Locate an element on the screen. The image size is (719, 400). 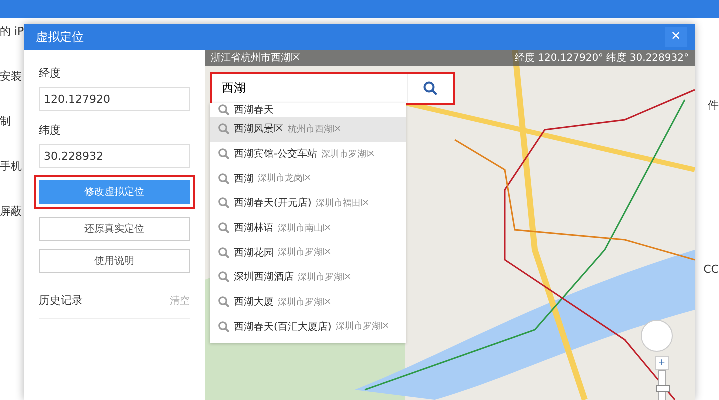
suggestion-area: 深圳市福田区 is located at coordinates (343, 203).